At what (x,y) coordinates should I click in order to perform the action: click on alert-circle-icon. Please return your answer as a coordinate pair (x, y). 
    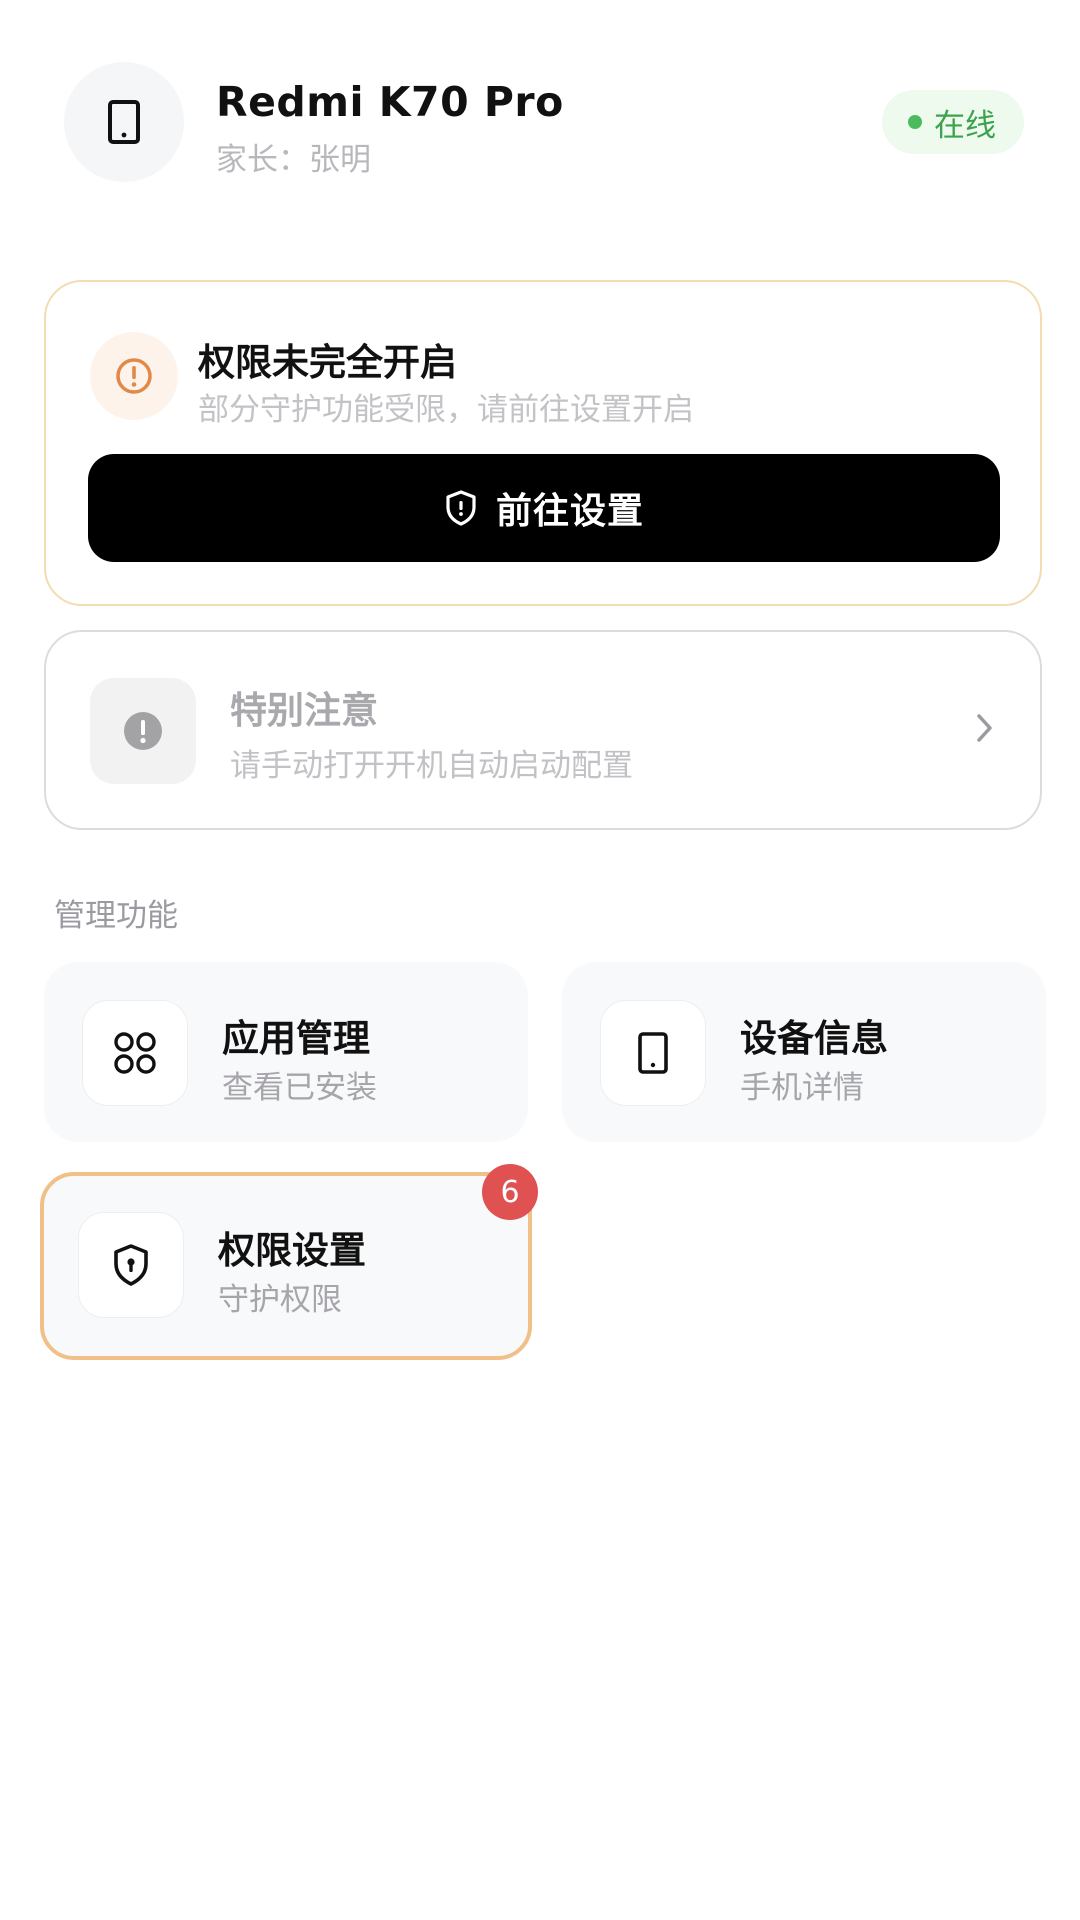
    Looking at the image, I should click on (143, 731).